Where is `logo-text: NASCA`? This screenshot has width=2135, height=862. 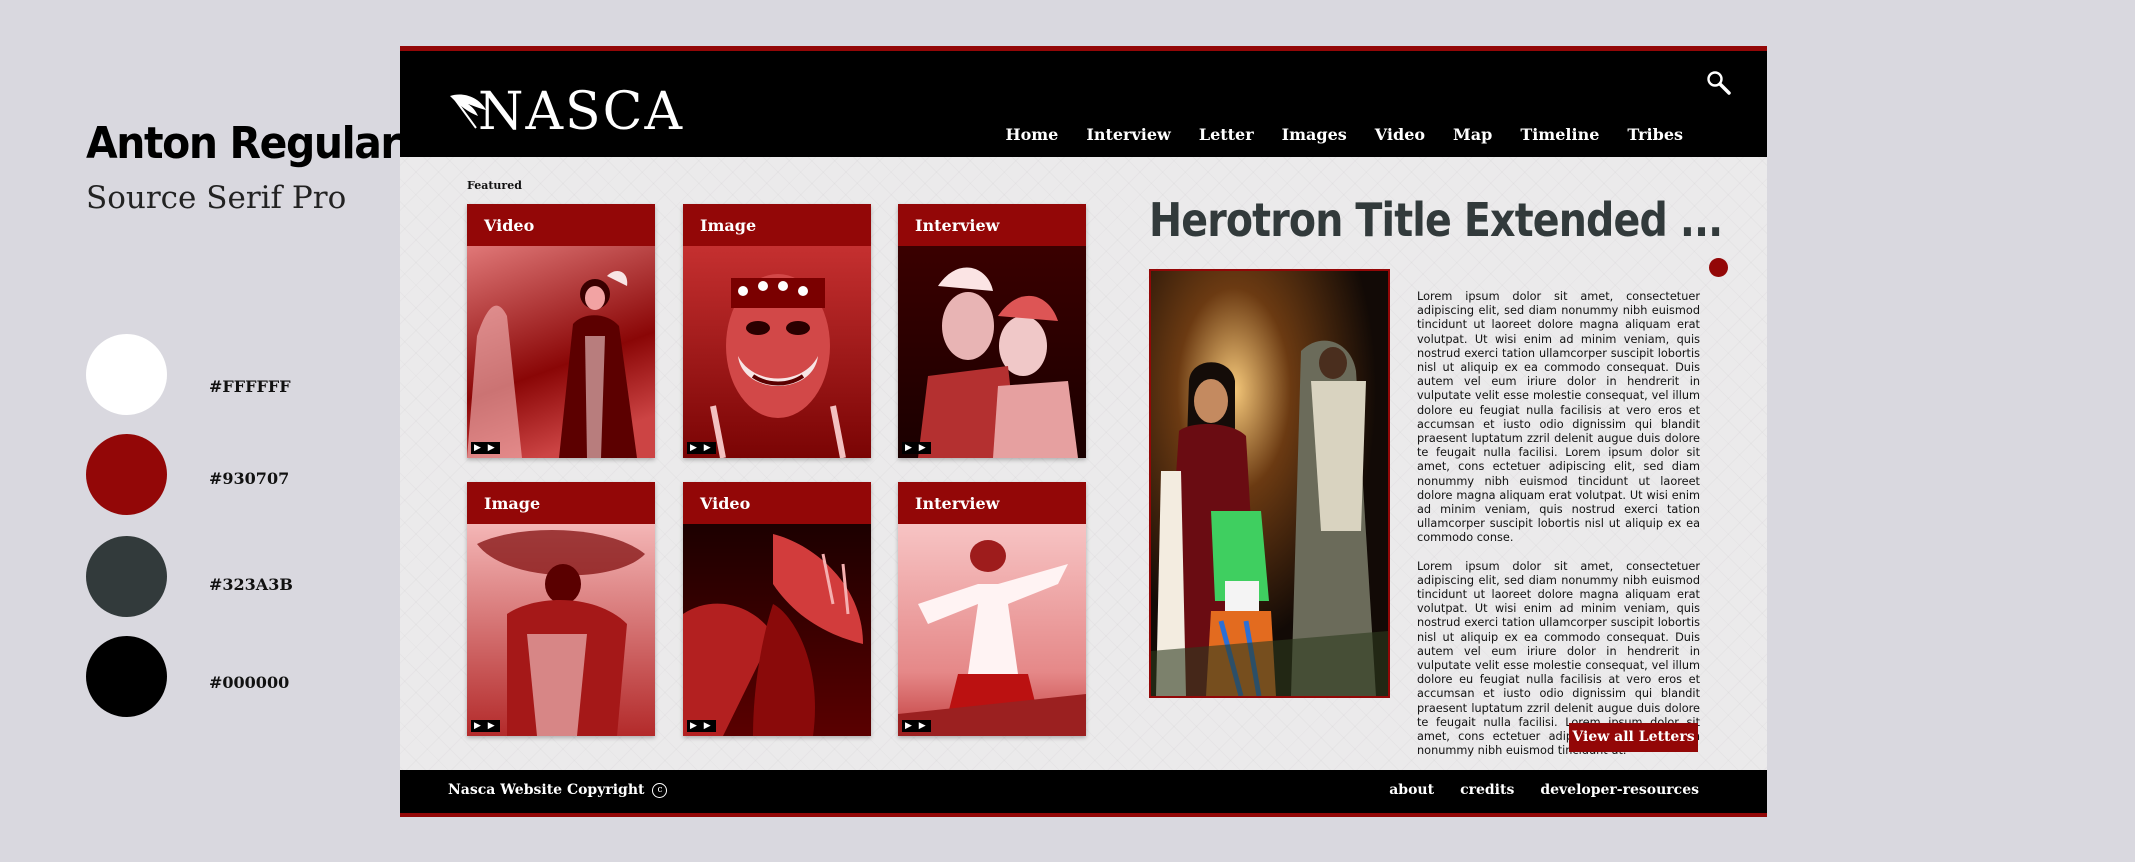
logo-text: NASCA is located at coordinates (581, 112).